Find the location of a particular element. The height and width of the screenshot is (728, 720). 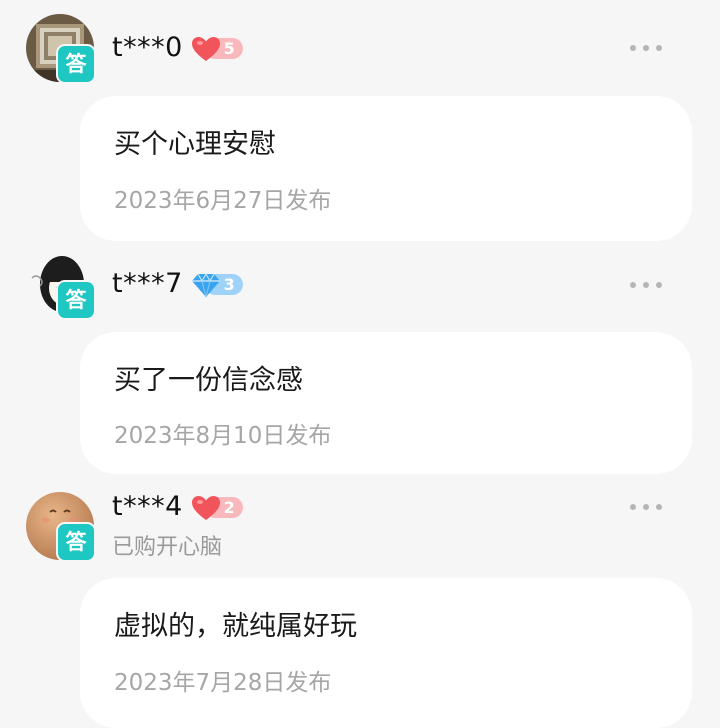

purchased-tag: 已购开心脑 is located at coordinates (167, 547).